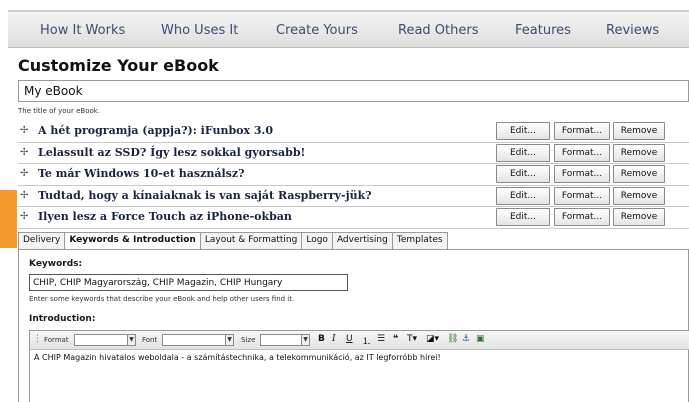  Describe the element at coordinates (480, 339) in the screenshot. I see `image-icon: ▣` at that location.